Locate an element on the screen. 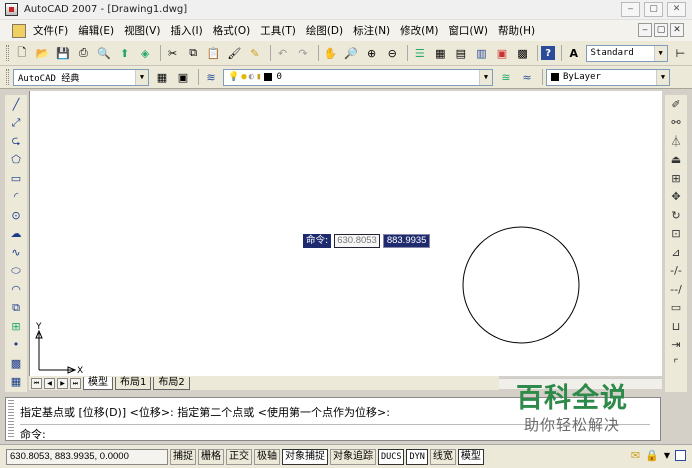 The width and height of the screenshot is (692, 468). save-icon: 💾 is located at coordinates (63, 53).